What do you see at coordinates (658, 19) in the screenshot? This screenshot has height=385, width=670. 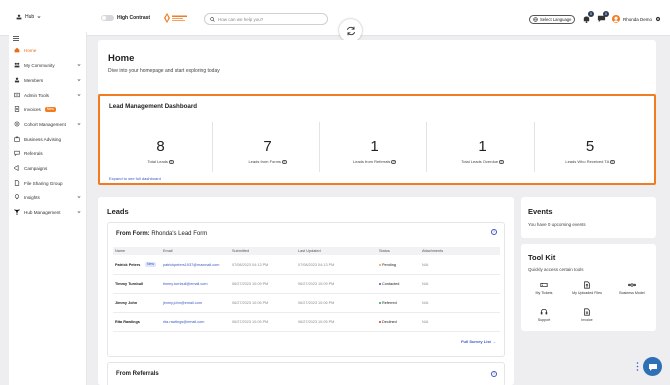 I see `gear-icon` at bounding box center [658, 19].